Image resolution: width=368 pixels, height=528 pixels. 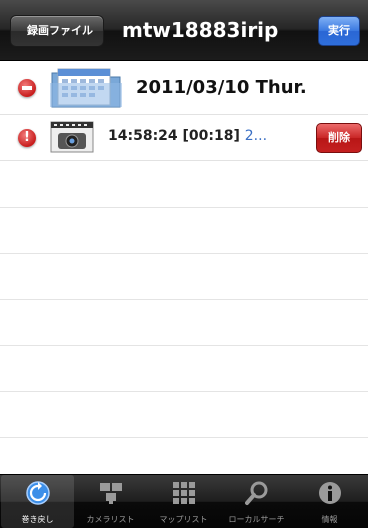 I want to click on info-icon, so click(x=330, y=493).